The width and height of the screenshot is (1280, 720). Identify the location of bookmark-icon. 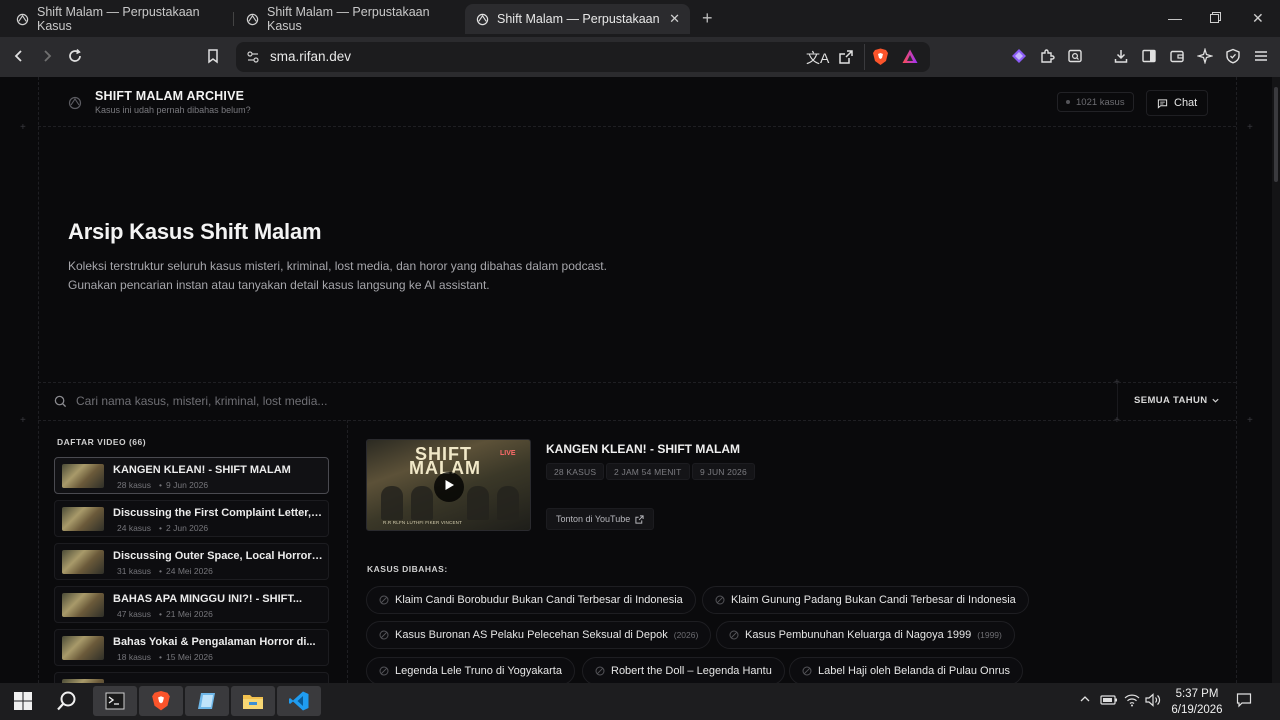
(213, 56).